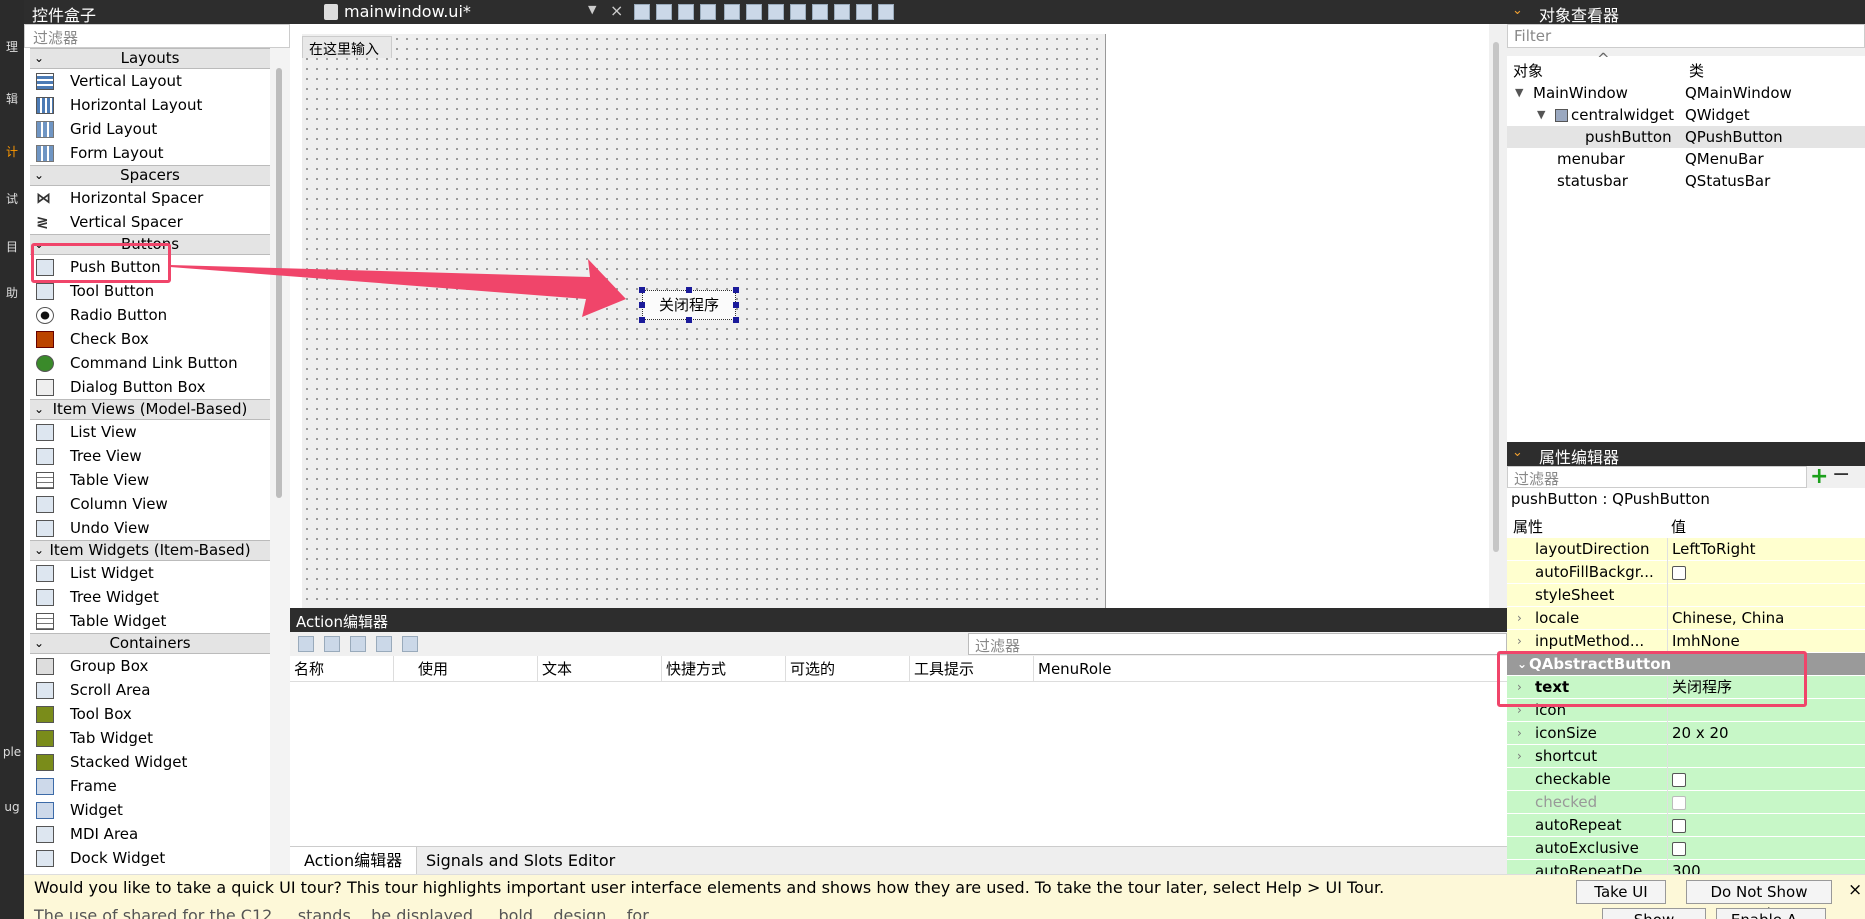  Describe the element at coordinates (600, 669) in the screenshot. I see `column-header: 文本` at that location.